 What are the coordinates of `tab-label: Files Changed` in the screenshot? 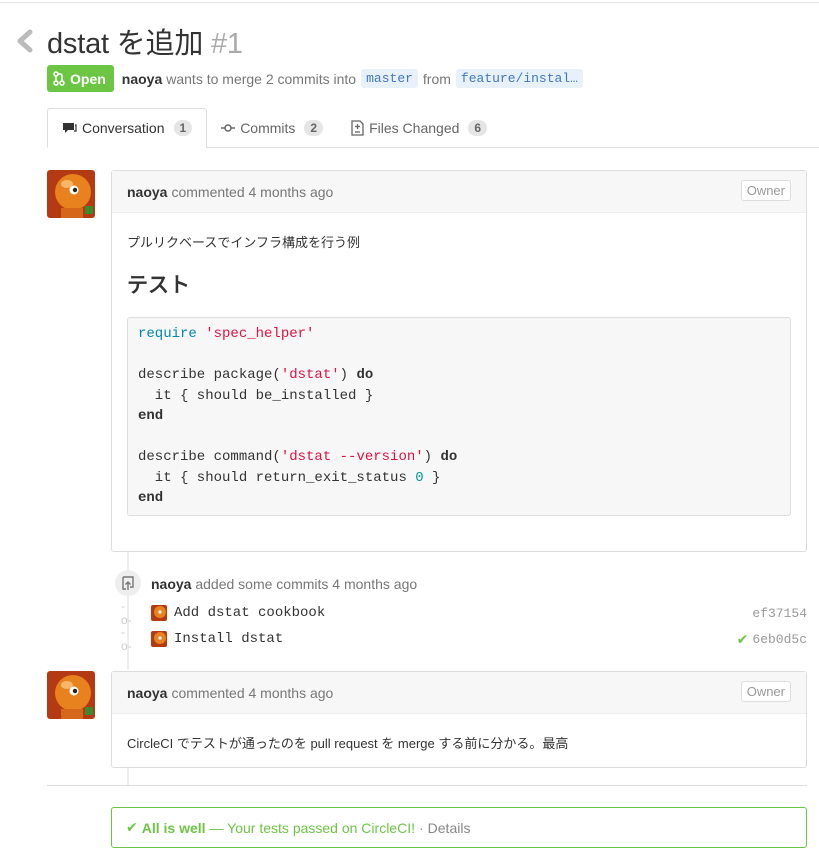 It's located at (414, 127).